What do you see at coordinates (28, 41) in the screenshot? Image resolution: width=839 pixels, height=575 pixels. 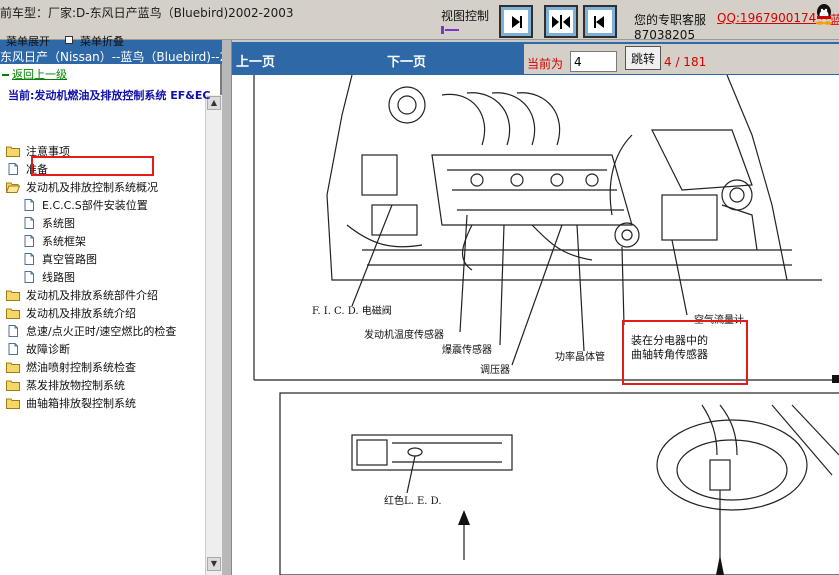 I see `menu-expand-link: 菜单展开` at bounding box center [28, 41].